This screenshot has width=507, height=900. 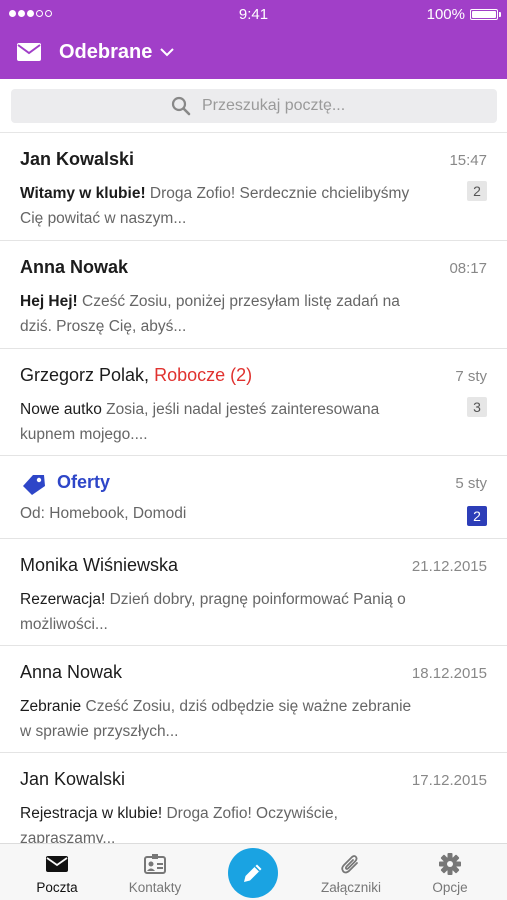 I want to click on compose-pencil-icon, so click(x=253, y=873).